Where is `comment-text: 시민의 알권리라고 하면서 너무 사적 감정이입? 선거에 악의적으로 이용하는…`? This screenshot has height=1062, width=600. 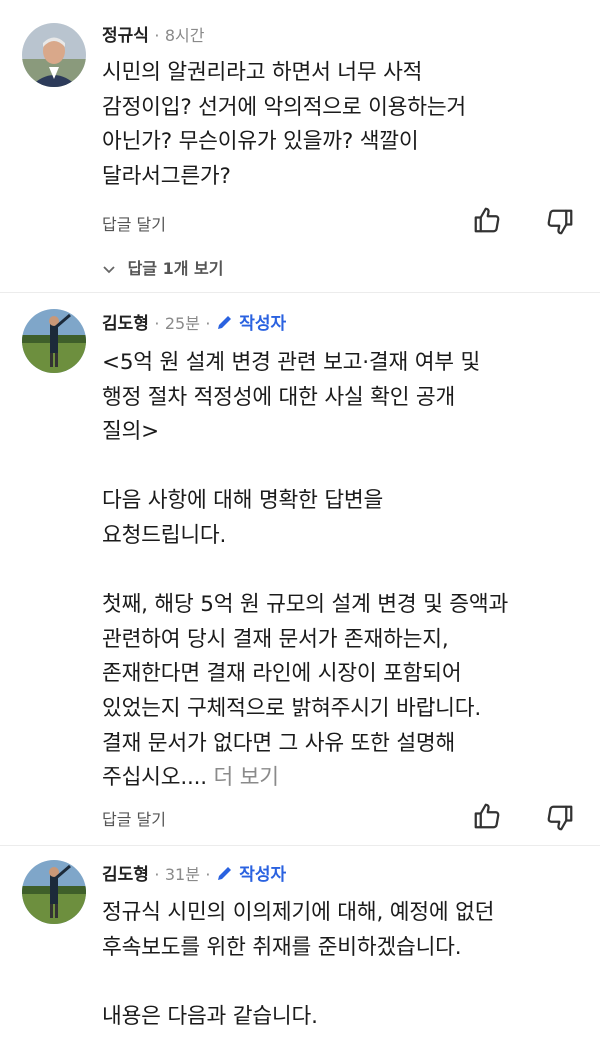 comment-text: 시민의 알권리라고 하면서 너무 사적 감정이입? 선거에 악의적으로 이용하는… is located at coordinates (284, 124).